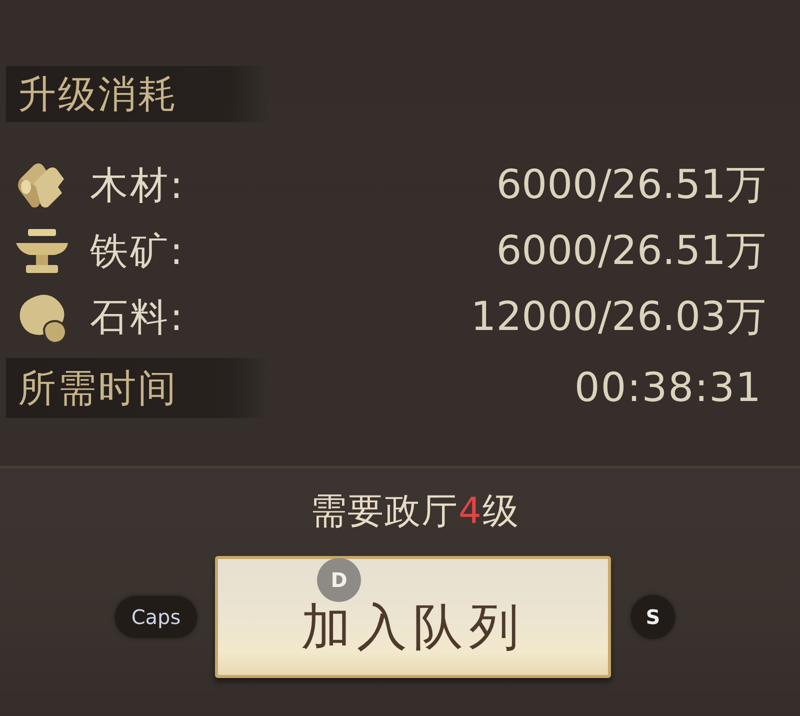 Image resolution: width=800 pixels, height=716 pixels. Describe the element at coordinates (415, 512) in the screenshot. I see `requirement-text: 需要政厅4级` at that location.